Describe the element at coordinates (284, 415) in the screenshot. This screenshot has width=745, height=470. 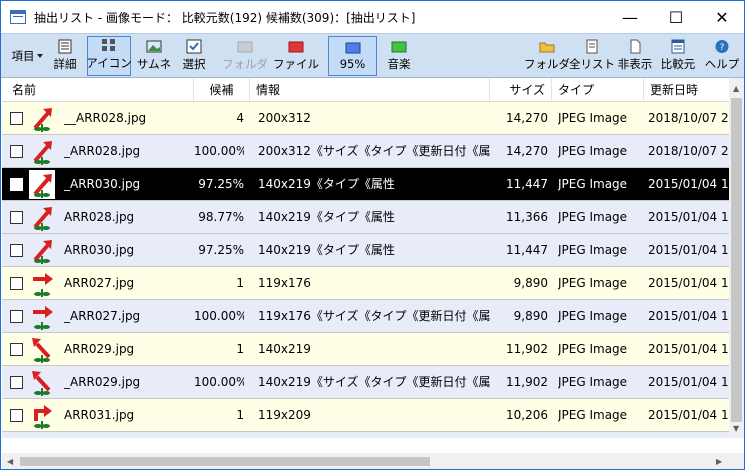
I see `info-value: 119x209` at that location.